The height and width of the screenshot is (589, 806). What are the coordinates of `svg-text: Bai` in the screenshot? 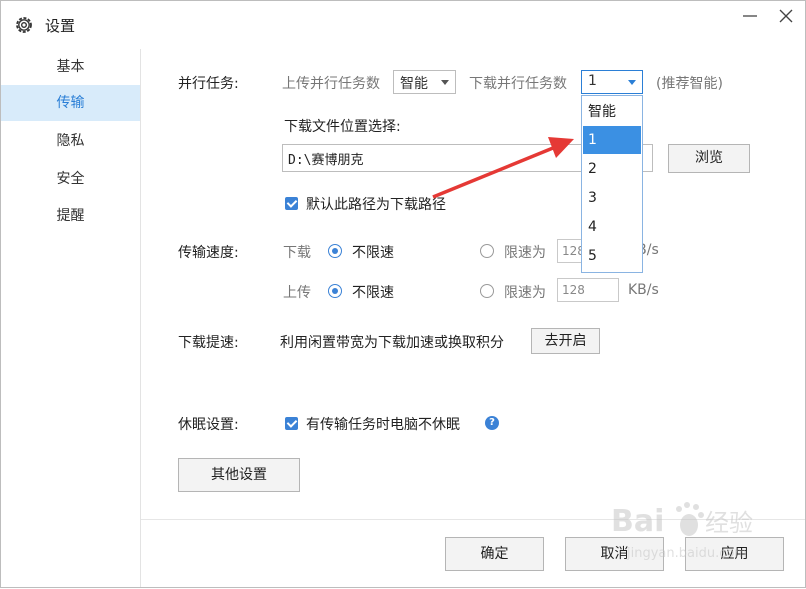 It's located at (637, 521).